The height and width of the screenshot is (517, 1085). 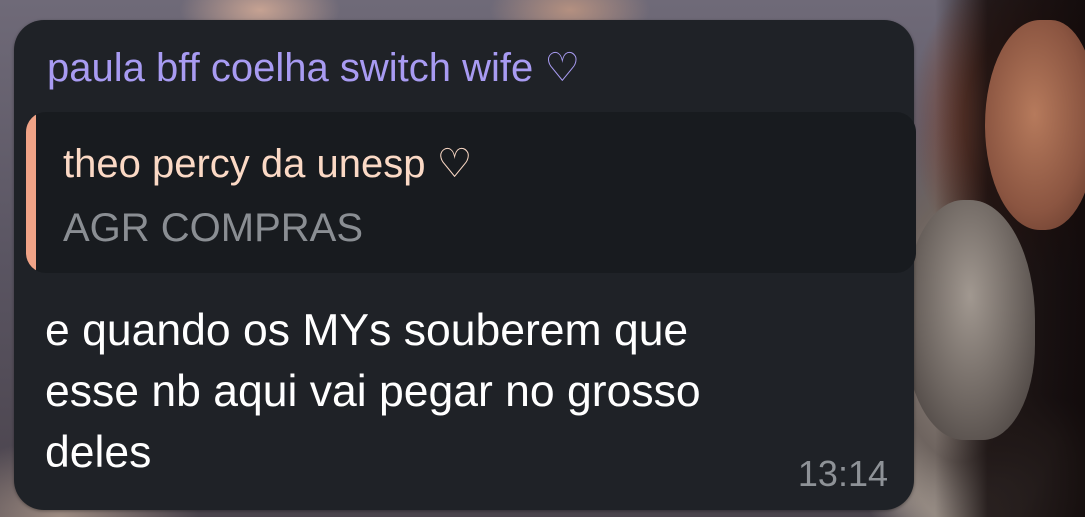 I want to click on wallpaper-photo-face, so click(x=1035, y=125).